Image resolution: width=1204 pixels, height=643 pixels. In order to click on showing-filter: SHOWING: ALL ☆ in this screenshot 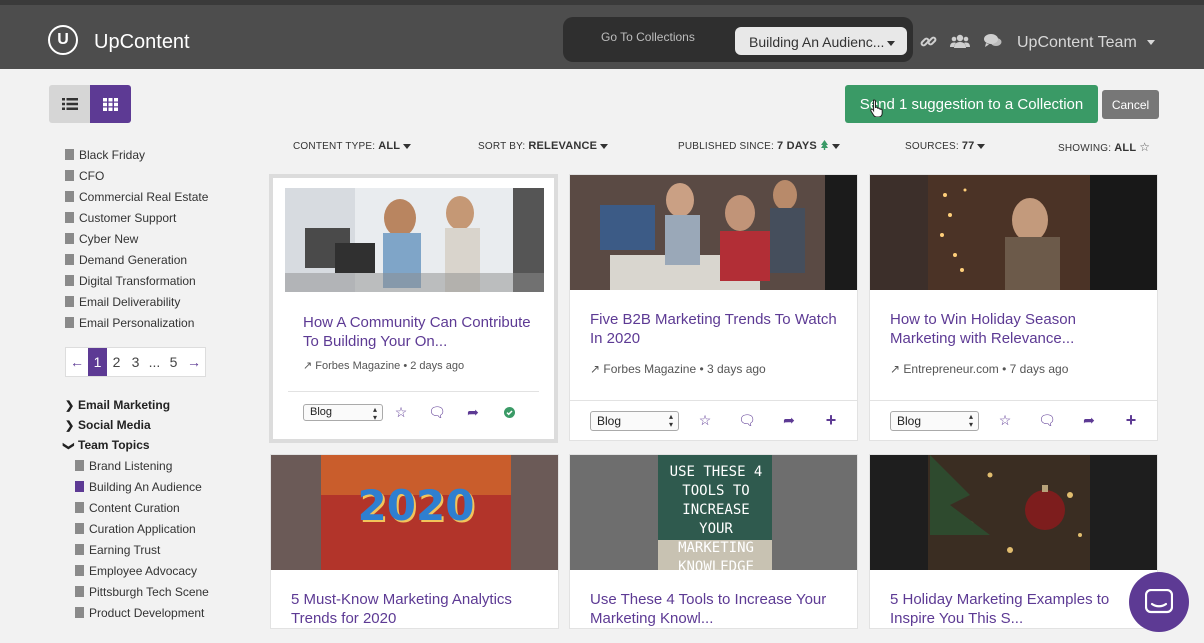, I will do `click(1104, 147)`.